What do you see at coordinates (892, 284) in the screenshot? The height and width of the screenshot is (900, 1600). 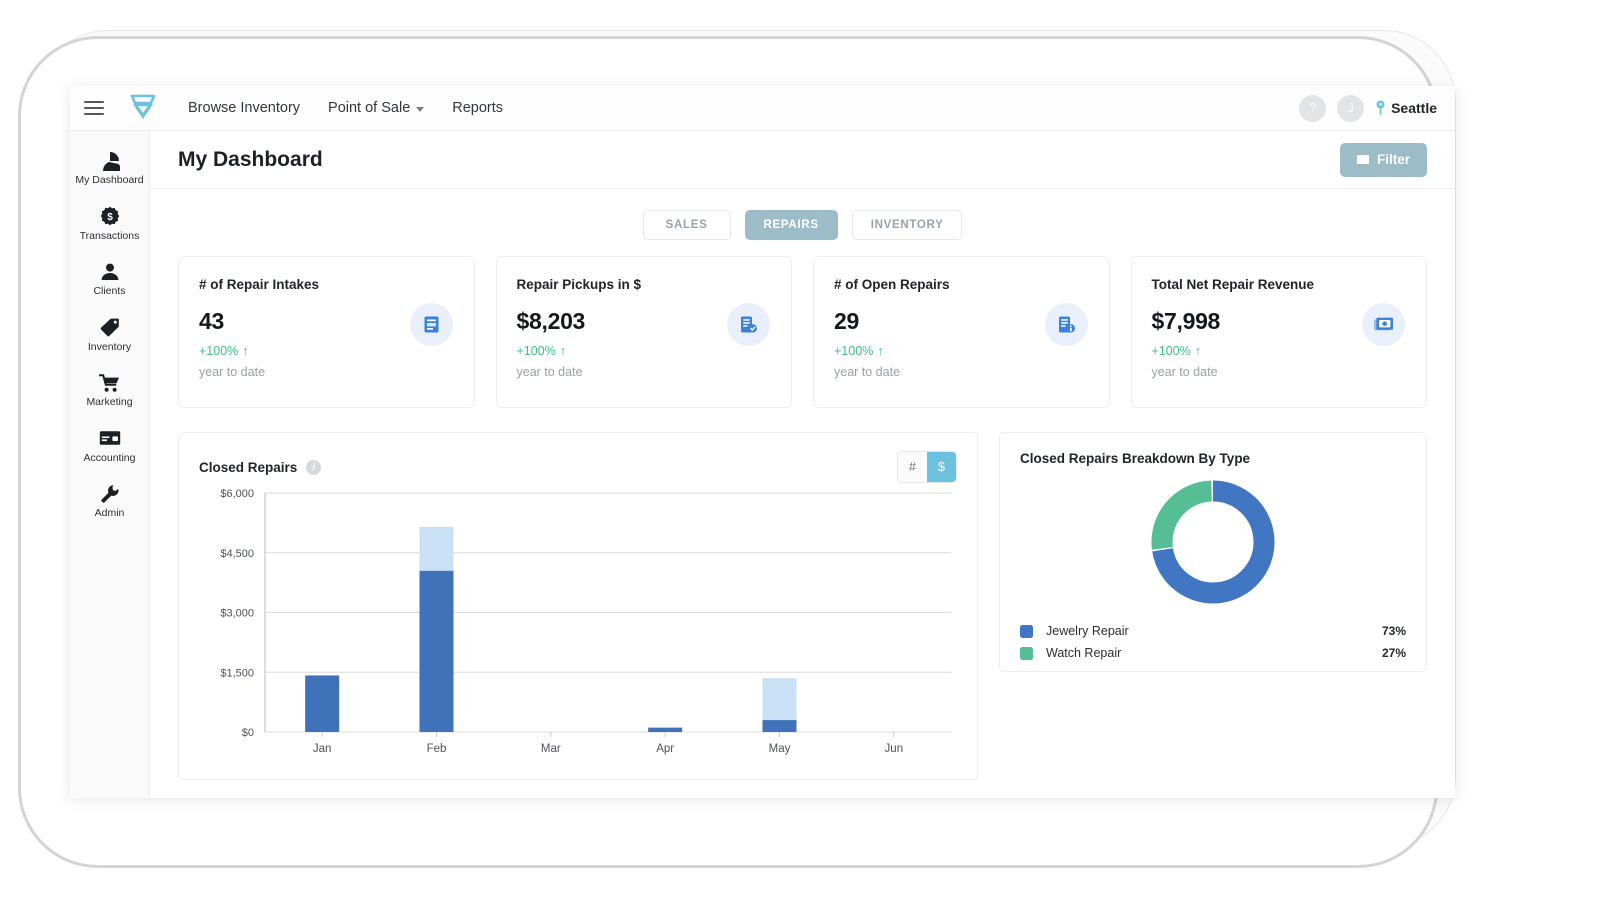 I see `kpi-title: # of Open Repairs` at bounding box center [892, 284].